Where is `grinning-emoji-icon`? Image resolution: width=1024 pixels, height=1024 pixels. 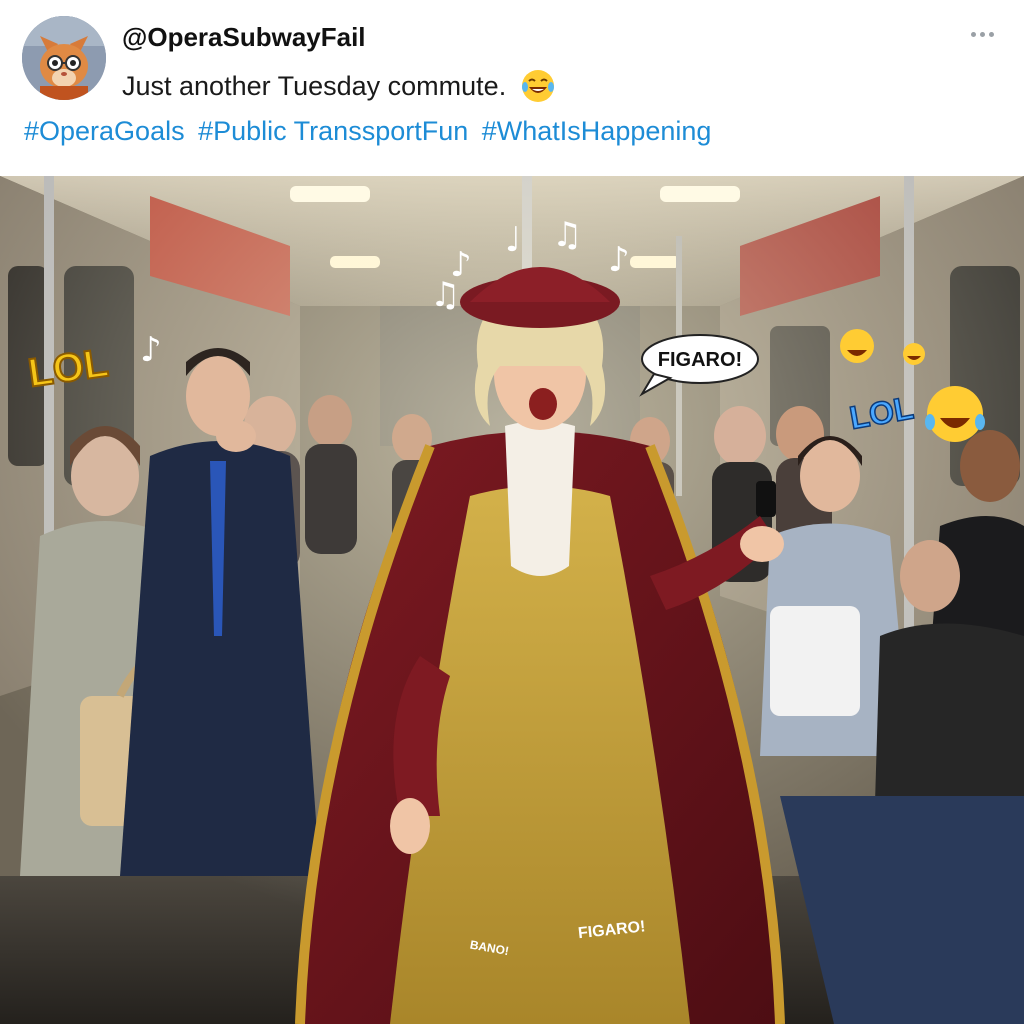
grinning-emoji-icon is located at coordinates (914, 354).